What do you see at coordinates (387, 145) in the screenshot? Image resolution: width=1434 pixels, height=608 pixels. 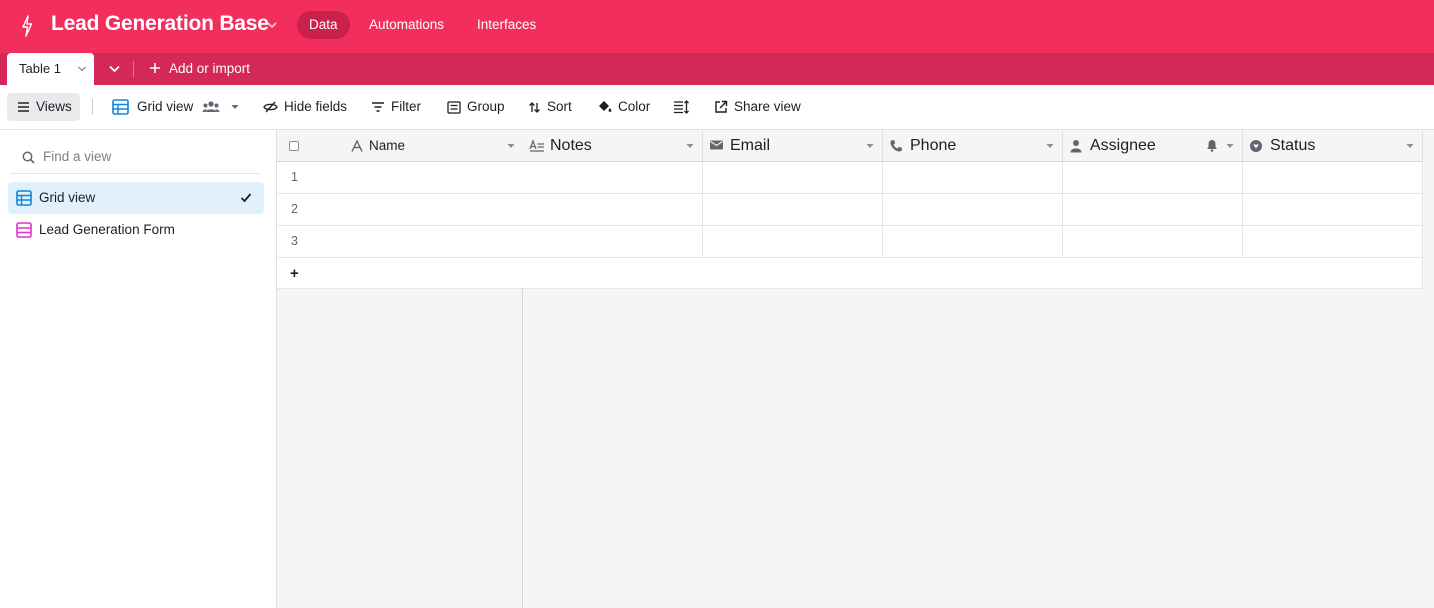 I see `field-label-name: Name` at bounding box center [387, 145].